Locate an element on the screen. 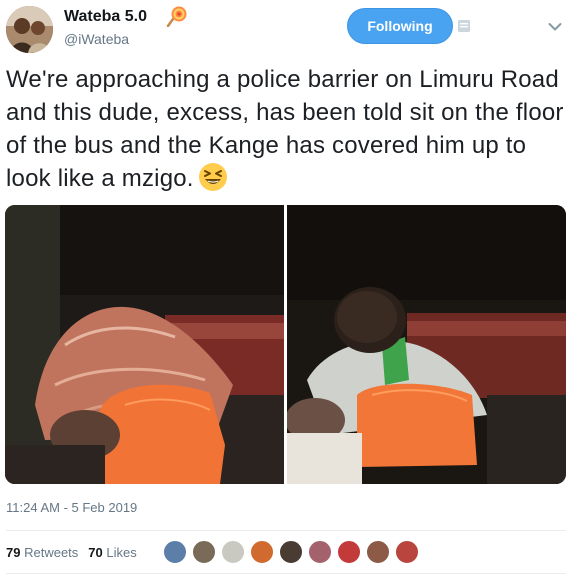  tweet-stats: 79 Retweets 70 Likes is located at coordinates (71, 552).